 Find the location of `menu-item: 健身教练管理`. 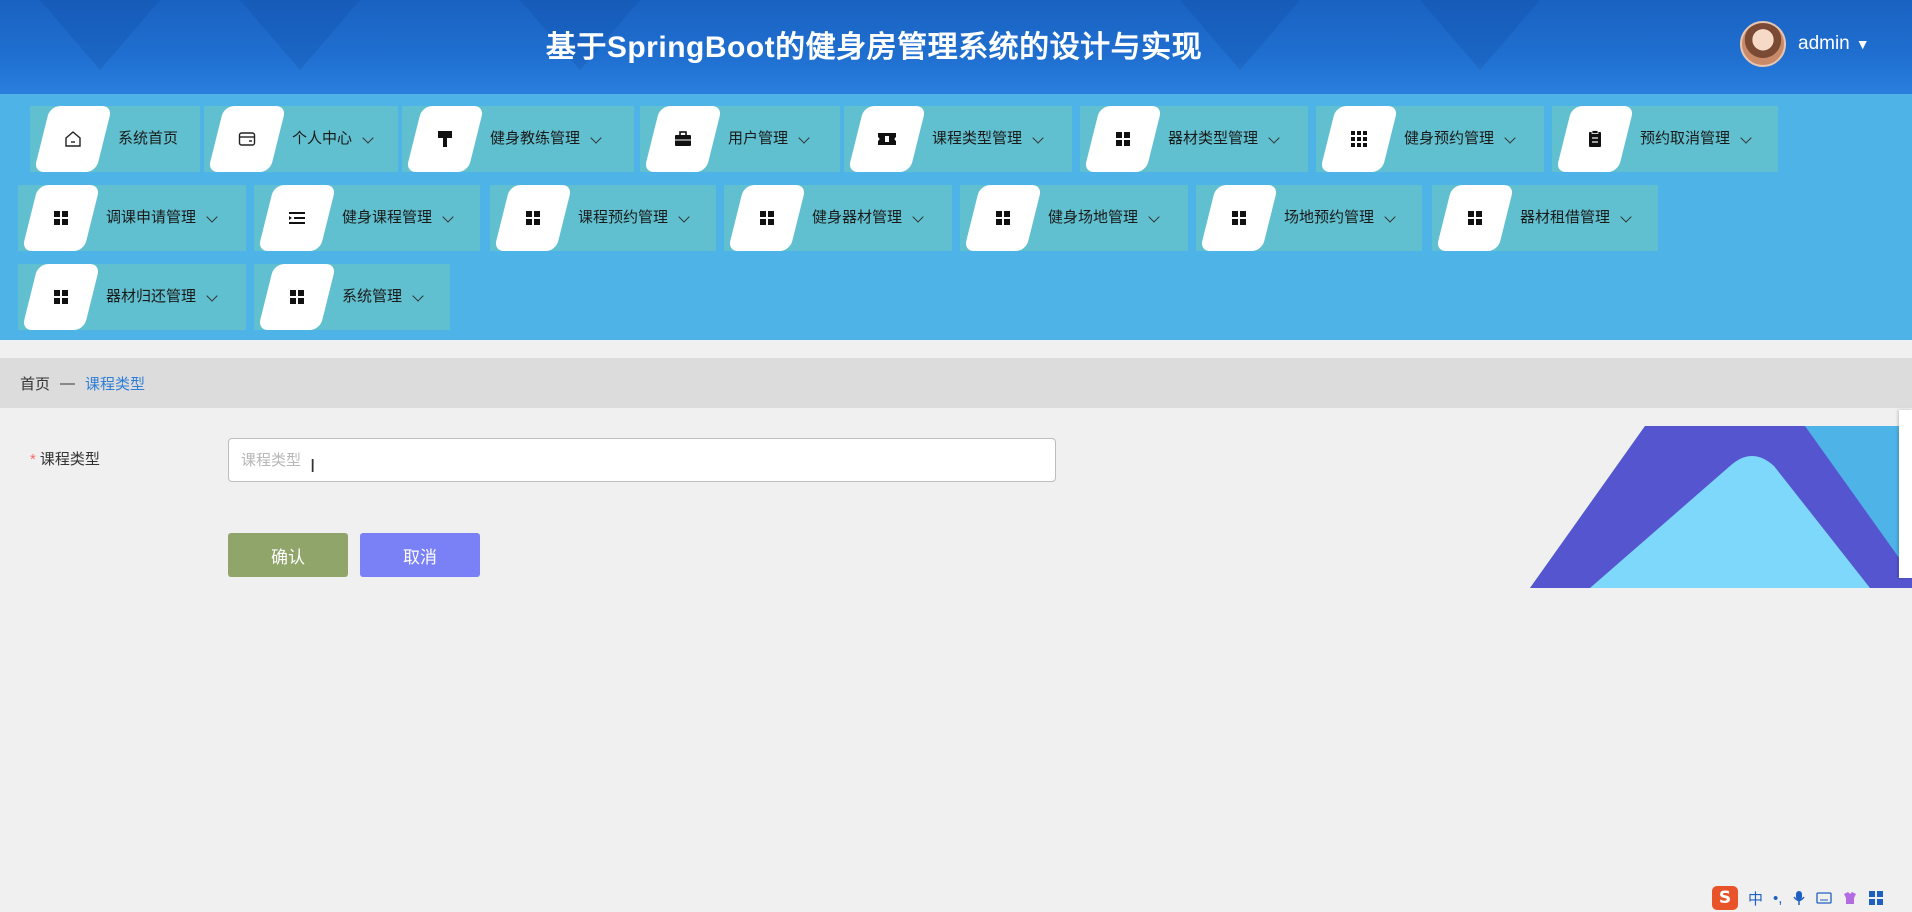

menu-item: 健身教练管理 is located at coordinates (518, 139).